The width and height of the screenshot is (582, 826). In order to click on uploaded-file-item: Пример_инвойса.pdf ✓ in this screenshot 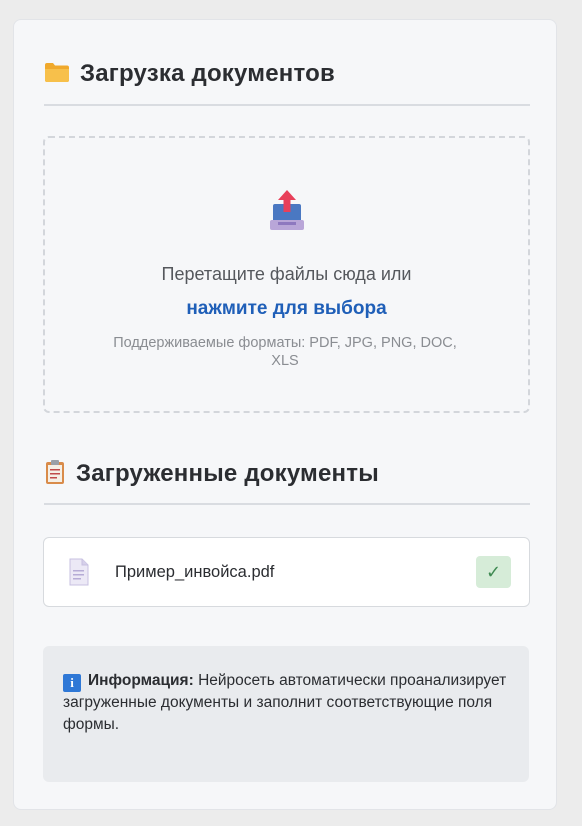, I will do `click(286, 572)`.